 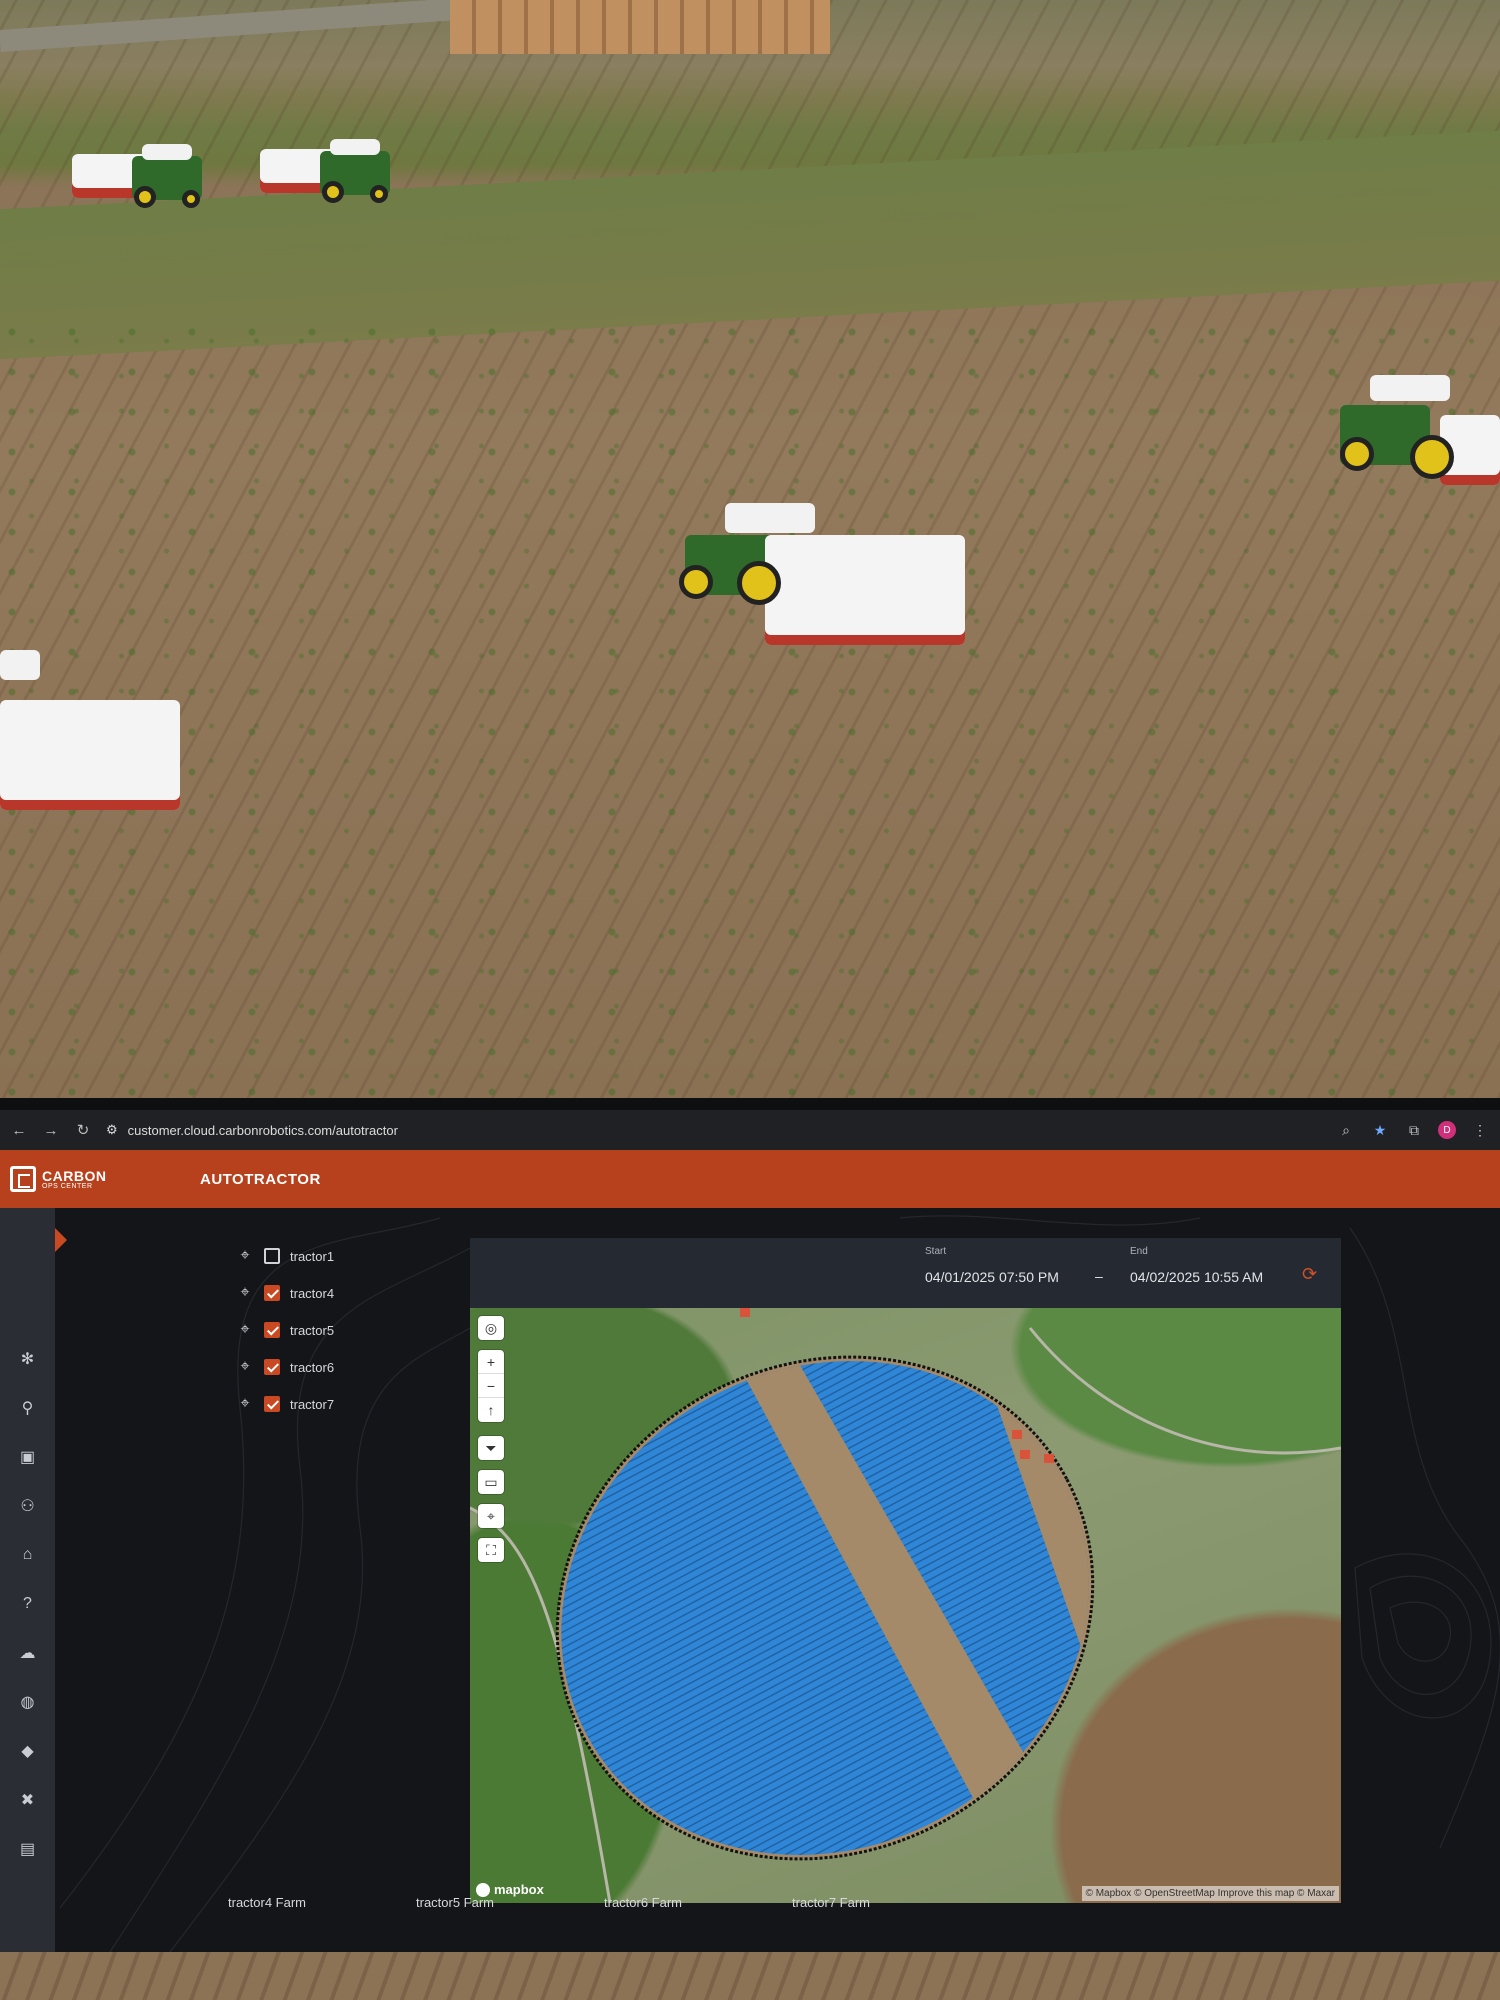 What do you see at coordinates (83, 1130) in the screenshot?
I see `reload-icon: ↻` at bounding box center [83, 1130].